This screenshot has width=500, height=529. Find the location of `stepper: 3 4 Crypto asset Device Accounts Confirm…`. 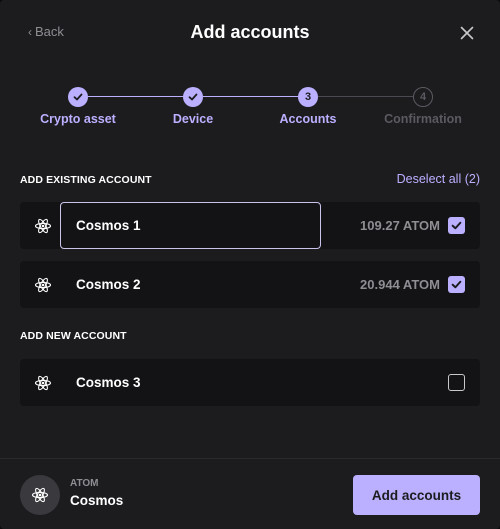

stepper: 3 4 Crypto asset Device Accounts Confirm… is located at coordinates (250, 111).